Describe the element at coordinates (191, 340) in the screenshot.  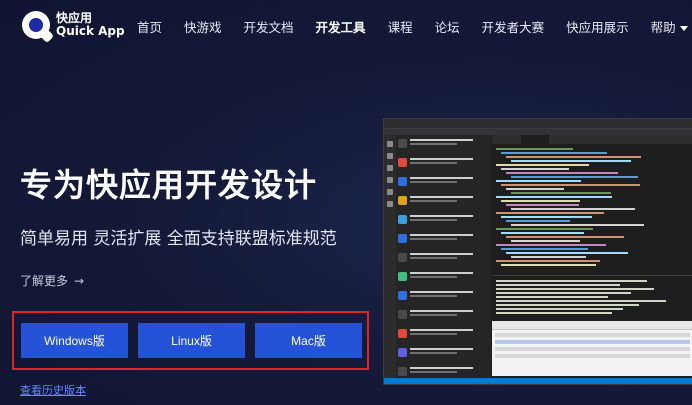
I see `download-linux-button: Linux版` at that location.